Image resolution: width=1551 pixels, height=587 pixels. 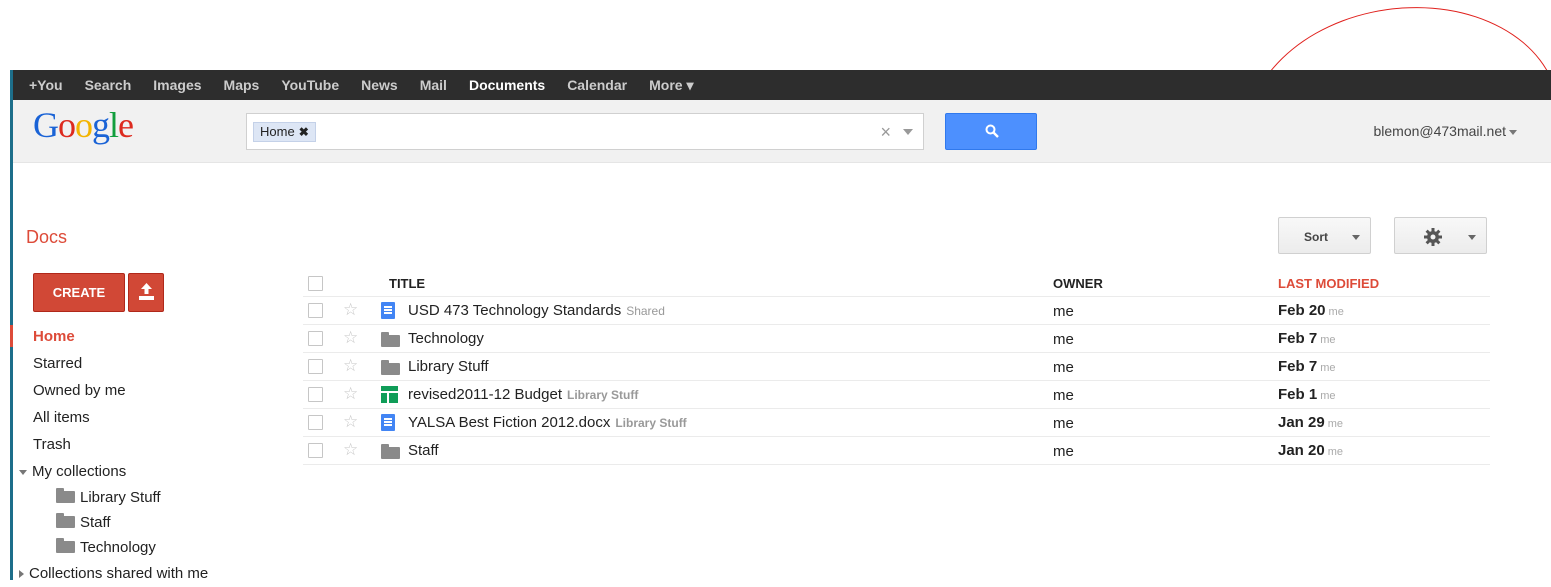 I want to click on file-tag: Shared, so click(x=645, y=311).